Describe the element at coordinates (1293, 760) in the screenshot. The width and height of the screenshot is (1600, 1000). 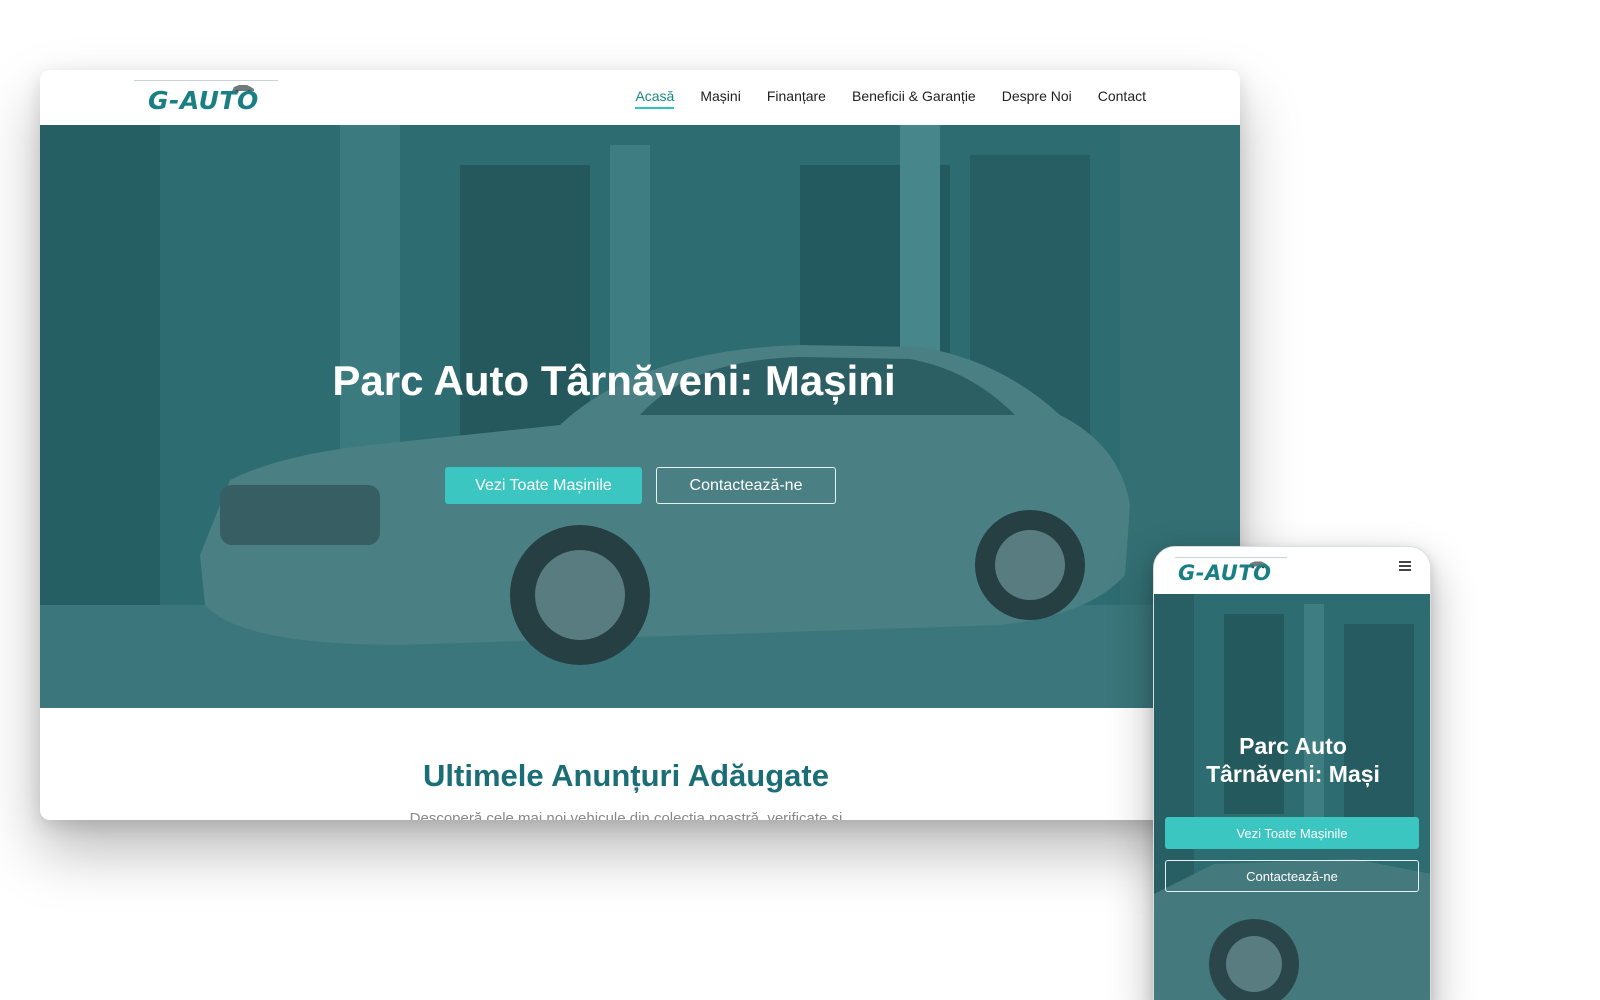
I see `mobile-hero-title: Parc Auto Târnăveni: Mași` at that location.